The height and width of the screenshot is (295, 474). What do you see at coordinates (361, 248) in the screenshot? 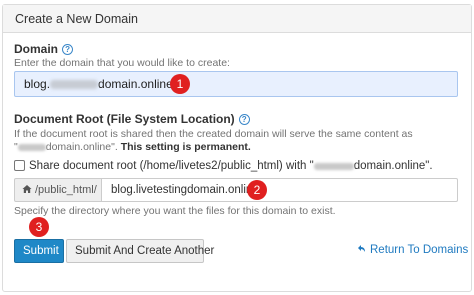
I see `return-arrow-icon` at bounding box center [361, 248].